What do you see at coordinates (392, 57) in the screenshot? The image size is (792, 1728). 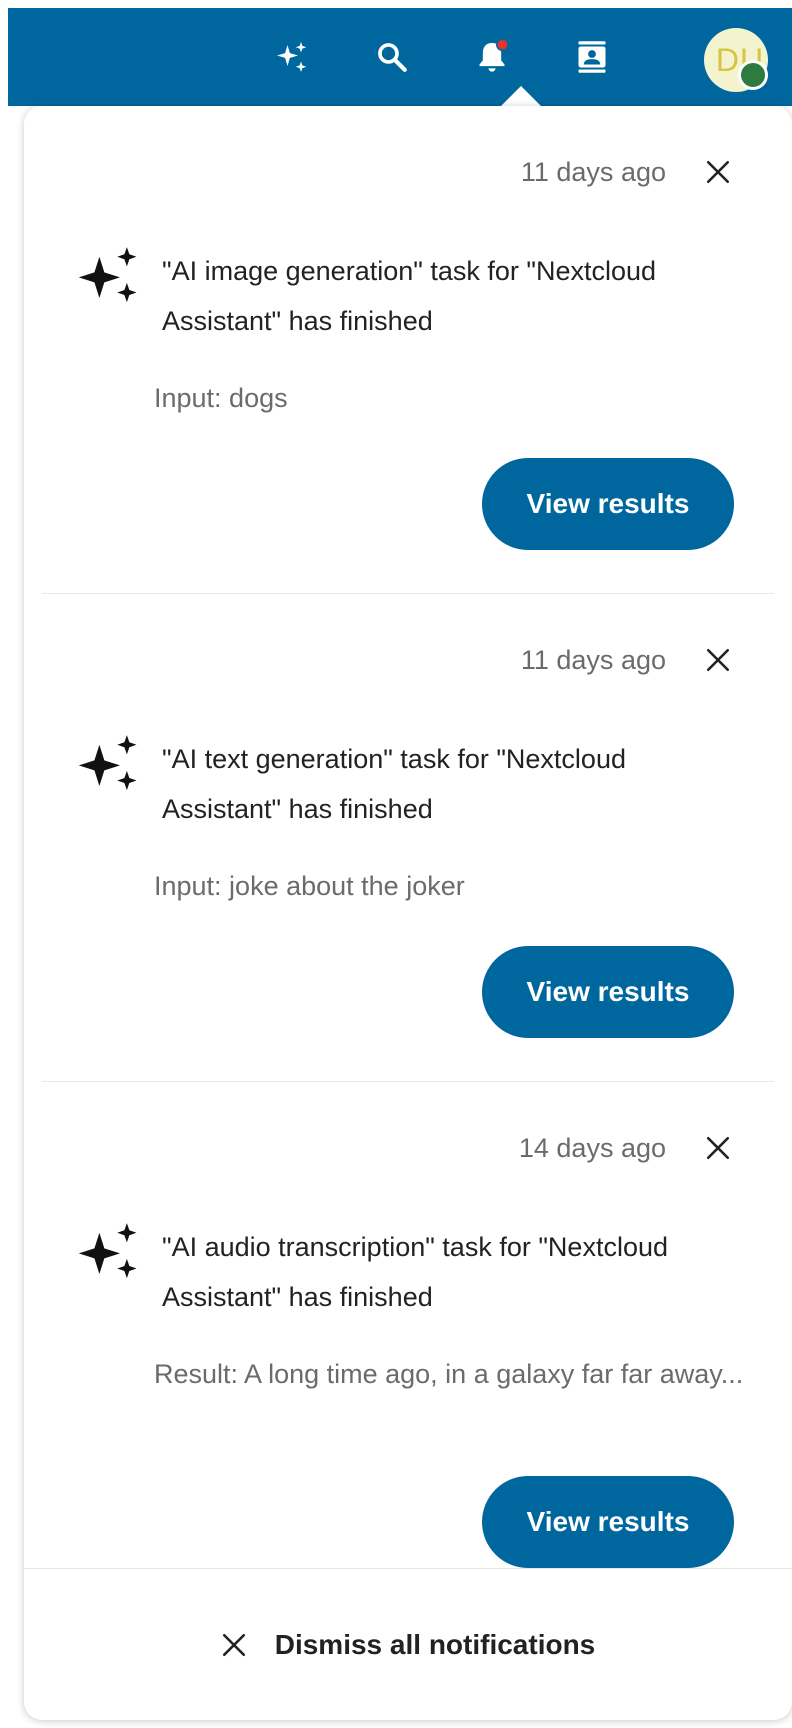 I see `search-icon` at bounding box center [392, 57].